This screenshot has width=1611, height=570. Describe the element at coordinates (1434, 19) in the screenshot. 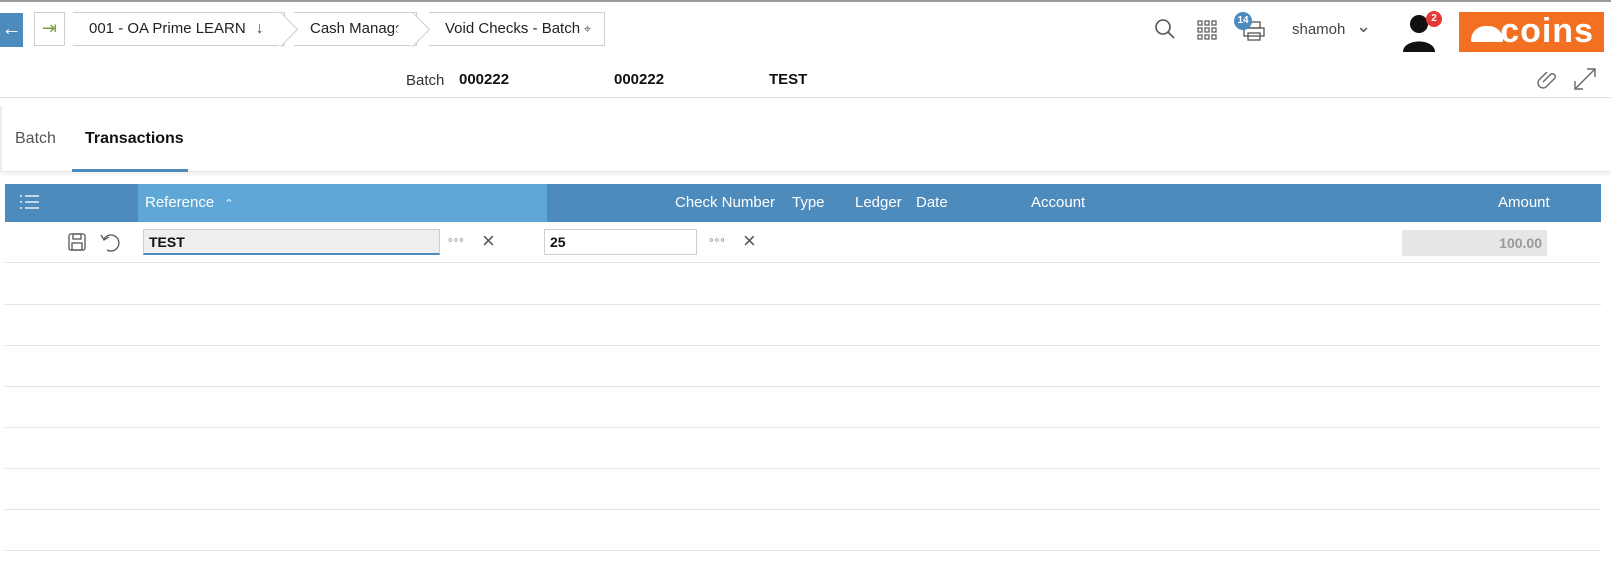

I see `notification-badge: 2` at that location.